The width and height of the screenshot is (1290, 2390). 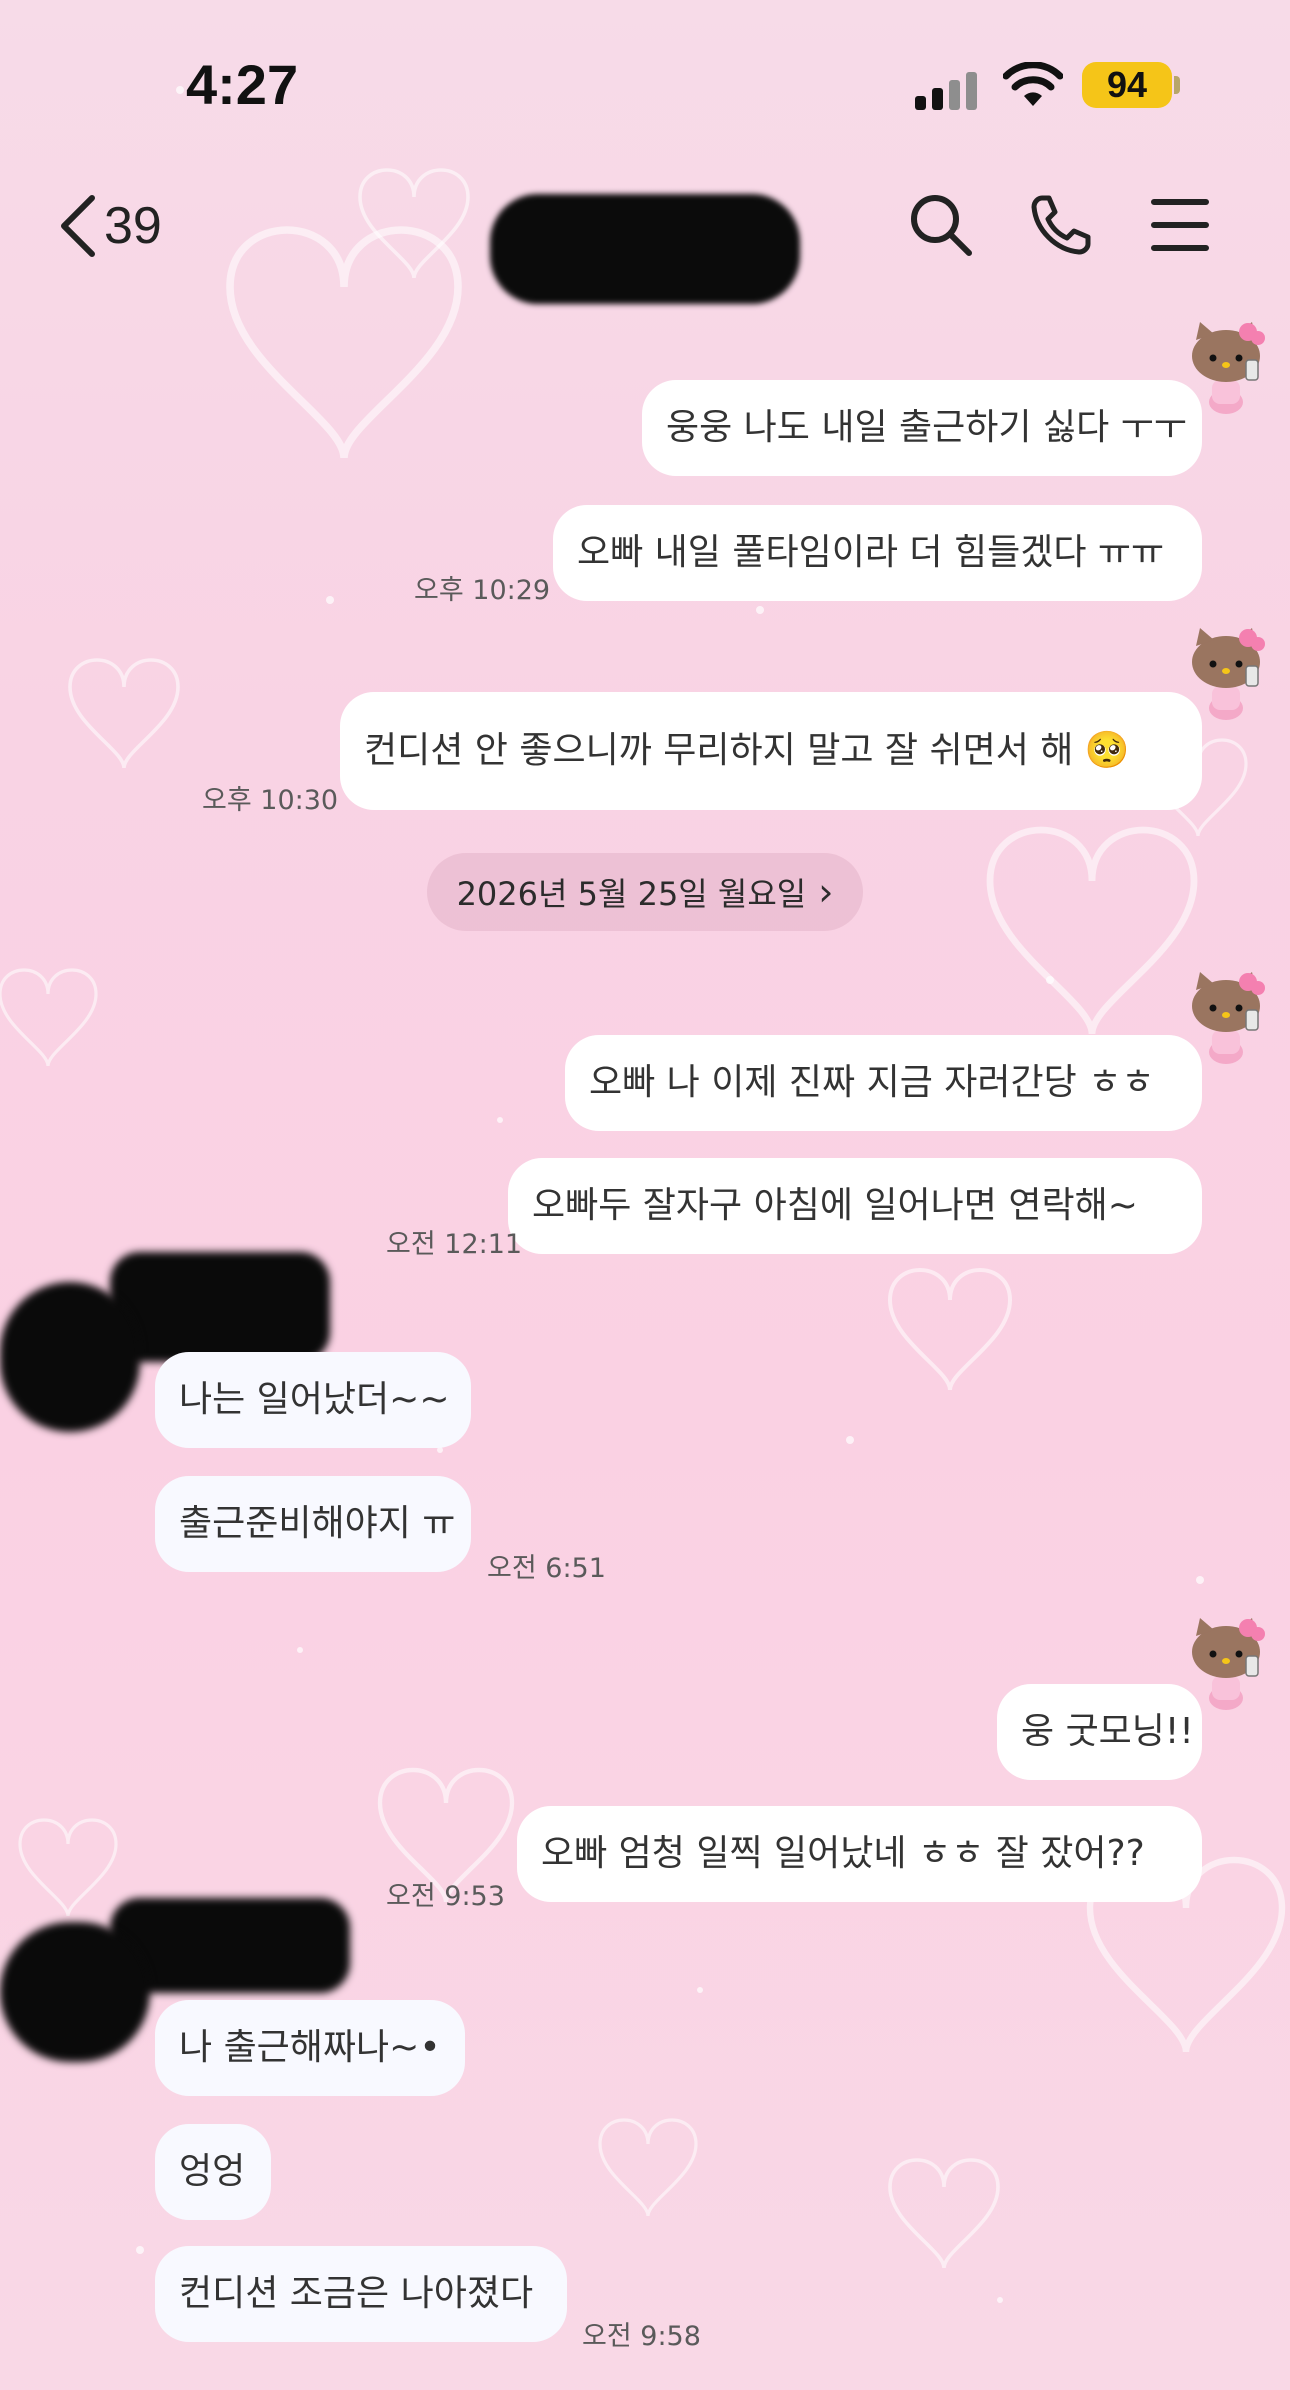 I want to click on back-button: 39, so click(x=110, y=226).